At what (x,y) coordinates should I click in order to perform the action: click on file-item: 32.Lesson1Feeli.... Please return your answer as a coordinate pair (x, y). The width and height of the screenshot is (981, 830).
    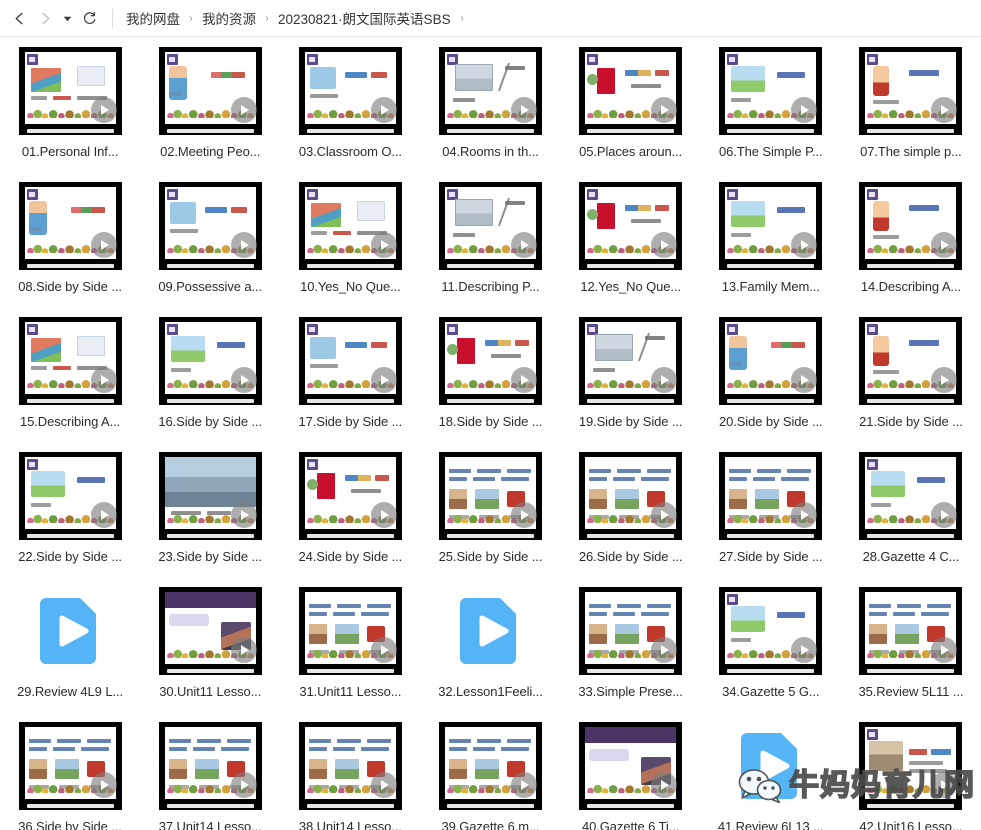
    Looking at the image, I should click on (490, 649).